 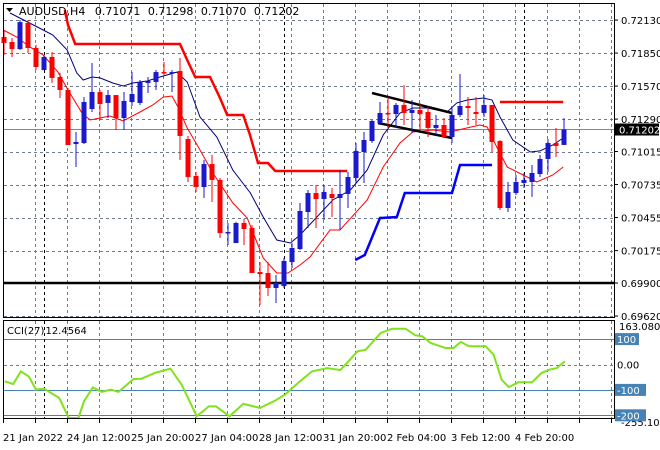 What do you see at coordinates (639, 327) in the screenshot?
I see `cci-max-label: 163.0802` at bounding box center [639, 327].